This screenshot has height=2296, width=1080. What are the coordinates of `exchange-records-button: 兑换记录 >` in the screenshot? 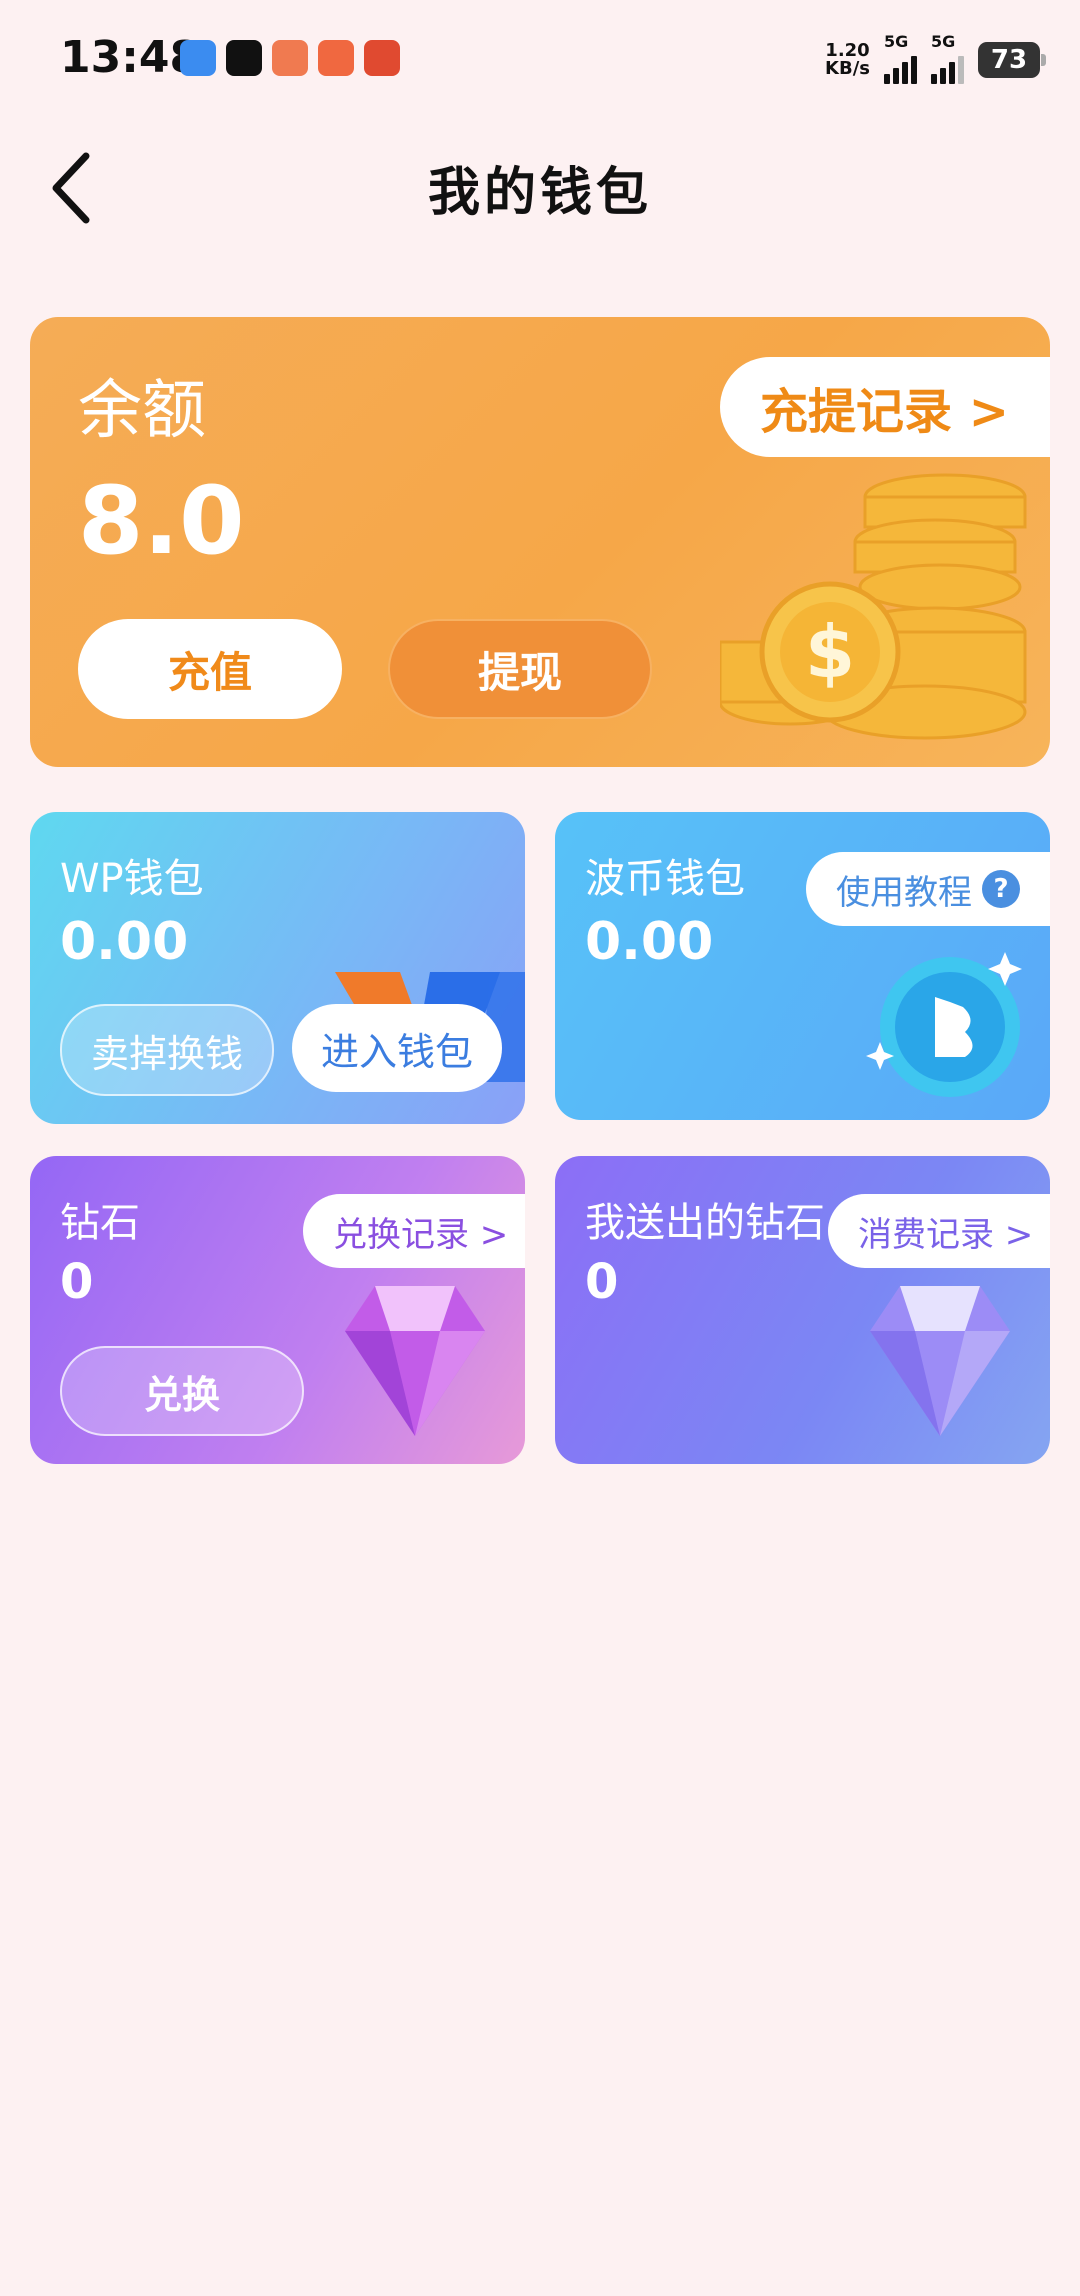 It's located at (414, 1231).